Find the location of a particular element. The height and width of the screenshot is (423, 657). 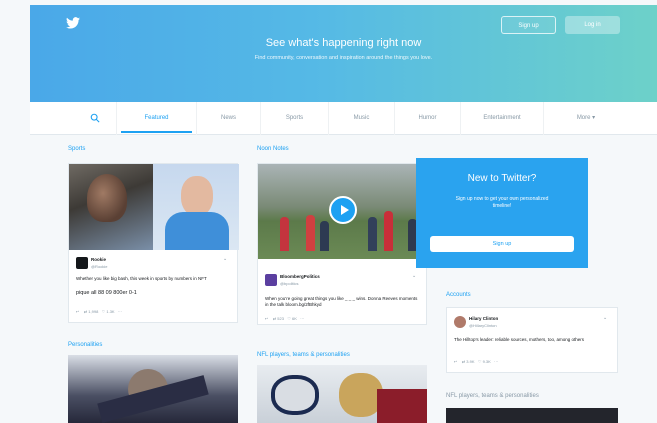

tweet-author-handle: @bpolitics is located at coordinates (289, 283).